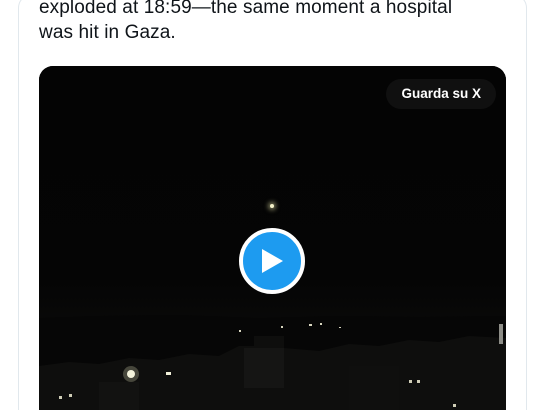 This screenshot has height=410, width=551. I want to click on play-button, so click(272, 261).